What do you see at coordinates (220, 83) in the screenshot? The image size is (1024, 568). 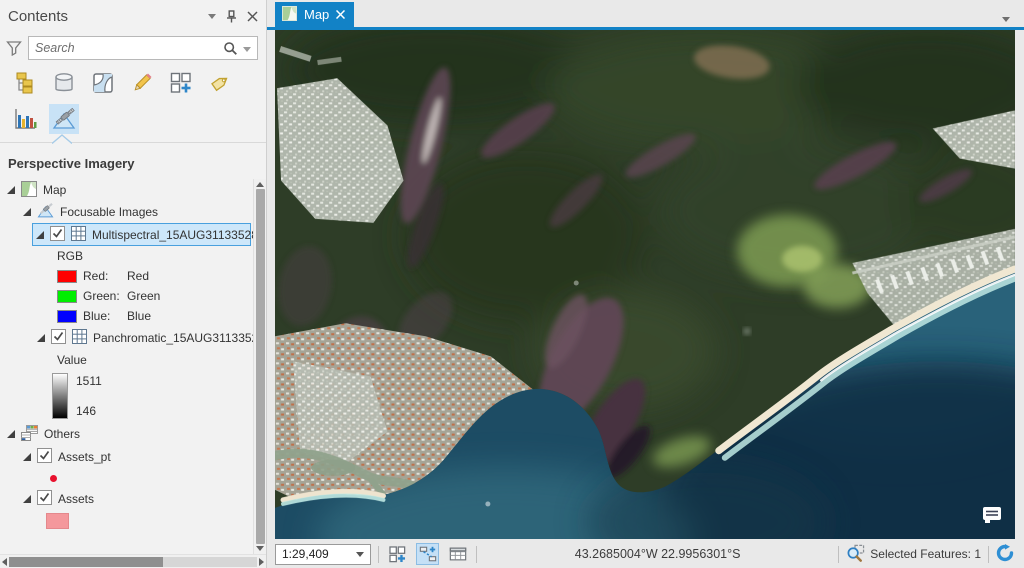 I see `list-by-labeling-icon` at bounding box center [220, 83].